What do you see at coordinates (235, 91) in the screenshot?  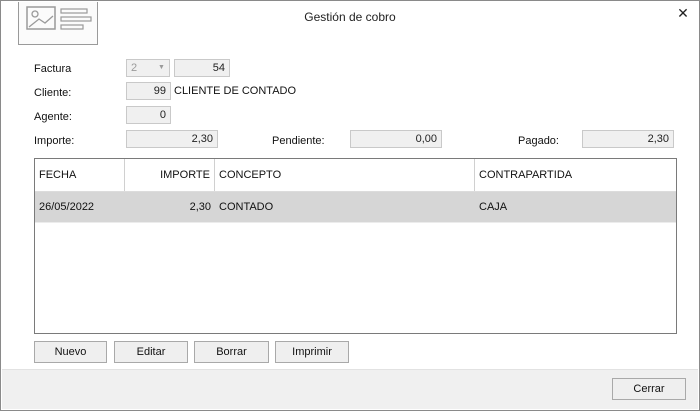 I see `cliente-nombre: CLIENTE DE CONTADO` at bounding box center [235, 91].